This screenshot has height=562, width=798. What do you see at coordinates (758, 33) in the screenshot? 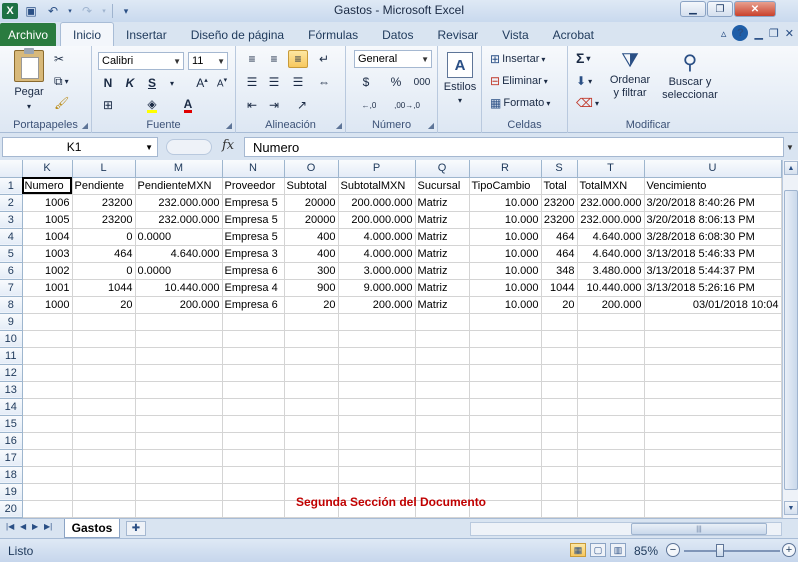
I see `workbook-minimize-icon: ▁` at bounding box center [758, 33].